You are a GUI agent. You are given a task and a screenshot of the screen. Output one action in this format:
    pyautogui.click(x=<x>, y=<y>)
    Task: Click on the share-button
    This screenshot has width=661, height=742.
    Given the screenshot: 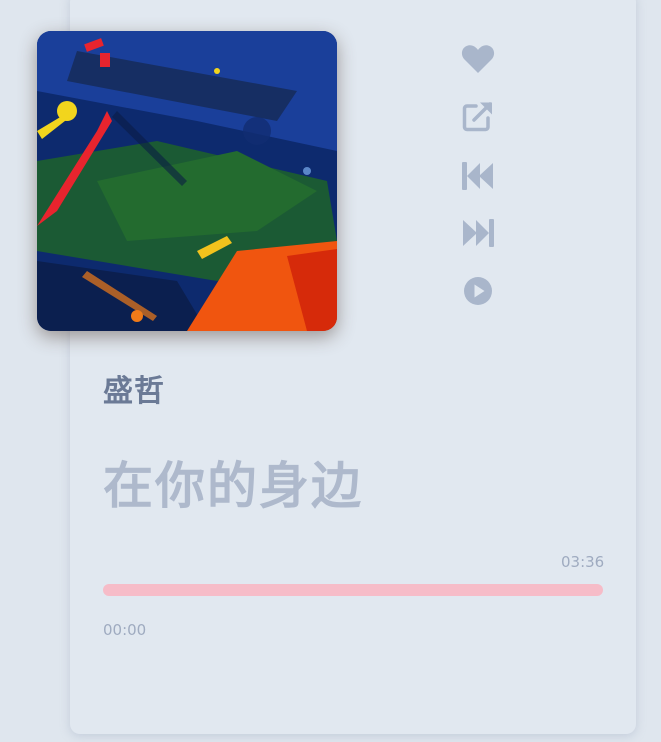 What is the action you would take?
    pyautogui.click(x=478, y=116)
    